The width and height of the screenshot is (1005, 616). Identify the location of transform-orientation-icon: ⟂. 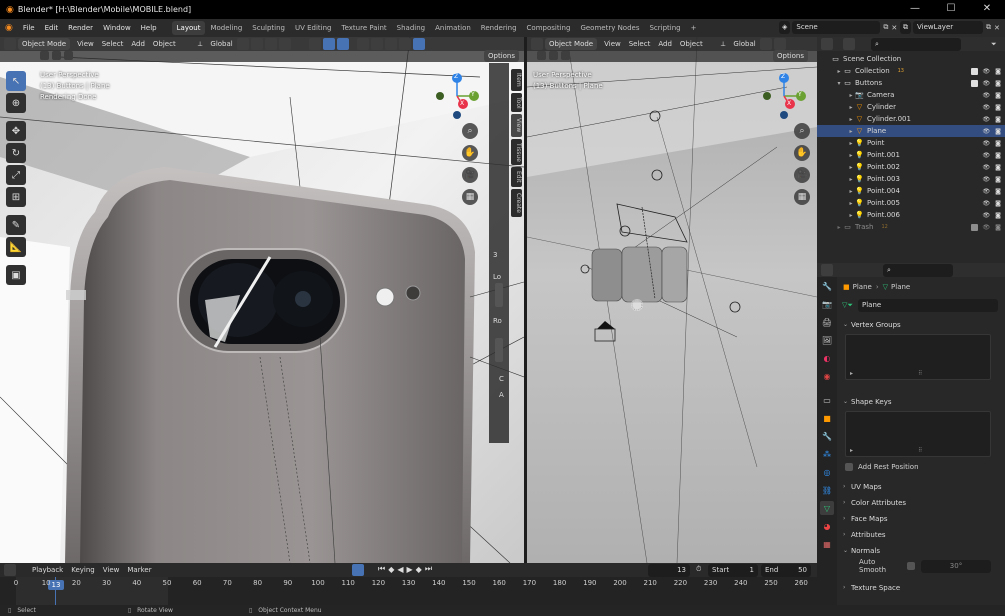
(200, 44).